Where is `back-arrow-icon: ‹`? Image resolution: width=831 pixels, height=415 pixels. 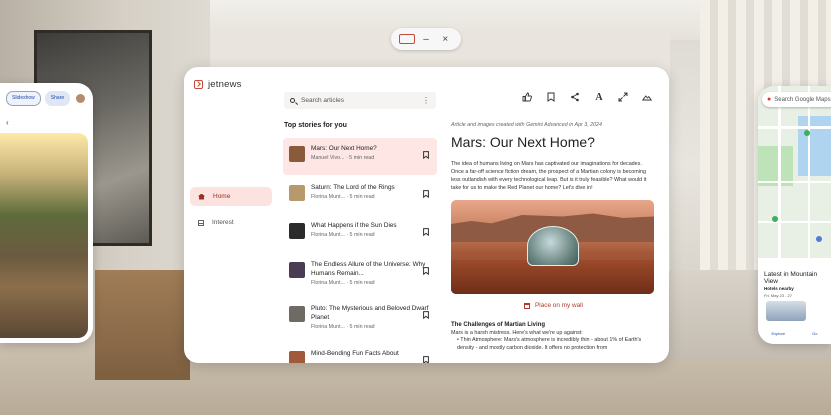
back-arrow-icon: ‹ is located at coordinates (46, 122).